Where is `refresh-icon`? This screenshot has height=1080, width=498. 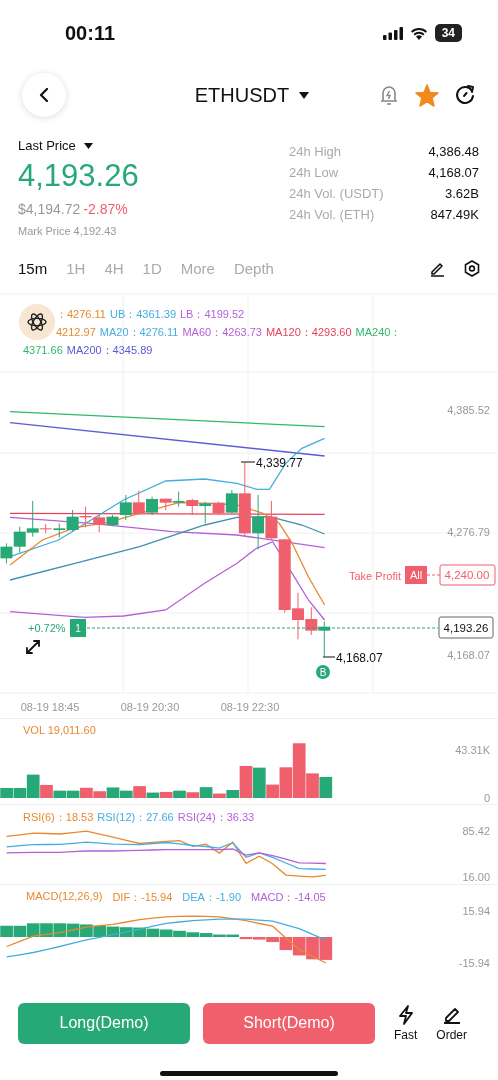 refresh-icon is located at coordinates (465, 95).